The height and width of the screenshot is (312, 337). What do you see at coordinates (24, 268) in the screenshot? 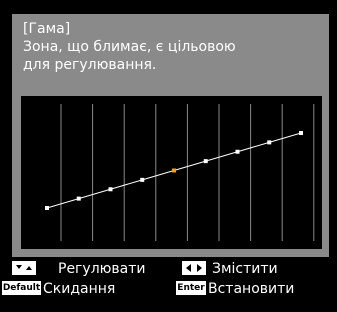
I see `up-down-key-icon` at bounding box center [24, 268].